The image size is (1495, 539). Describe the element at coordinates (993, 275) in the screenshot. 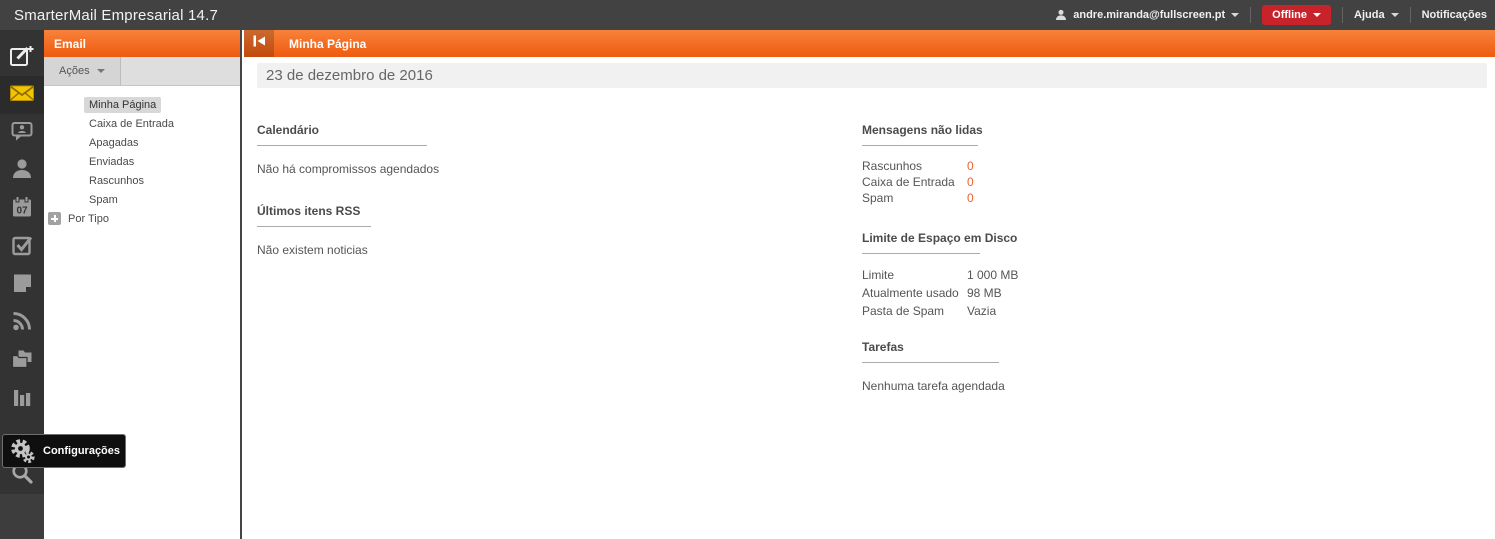

I see `disk-row-value: 1 000 MB` at that location.